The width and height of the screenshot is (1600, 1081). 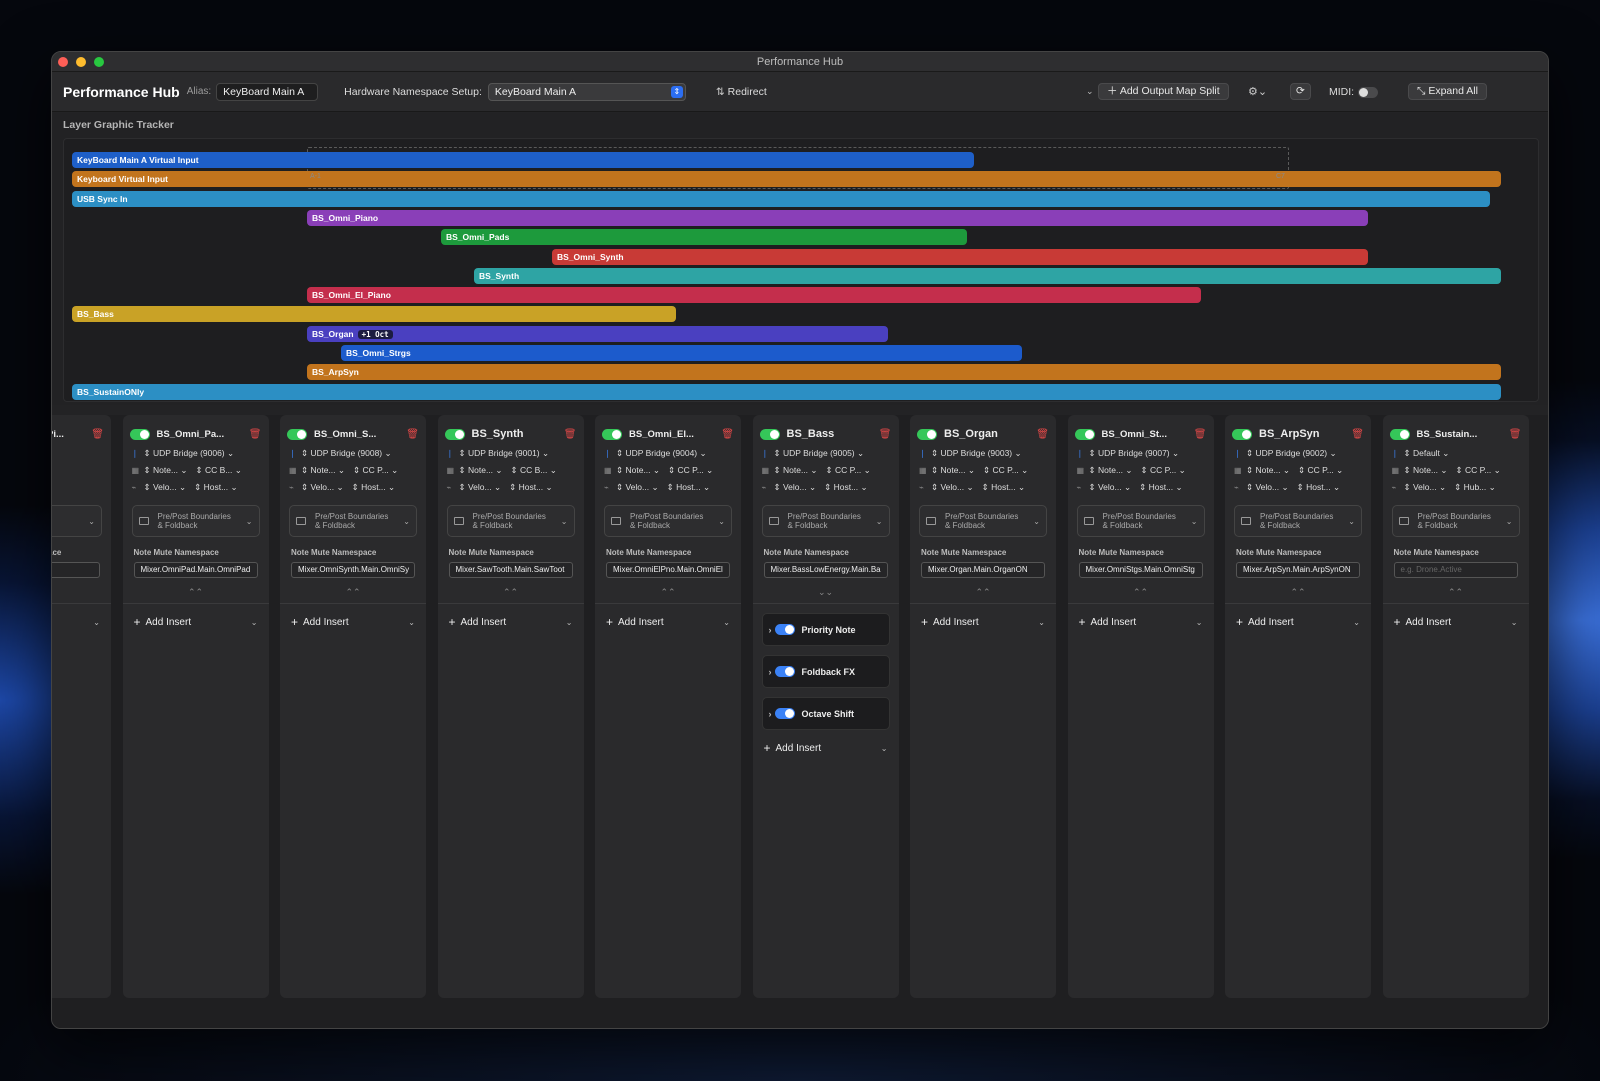 What do you see at coordinates (987, 275) in the screenshot?
I see `layer-bar: BS_Synth` at bounding box center [987, 275].